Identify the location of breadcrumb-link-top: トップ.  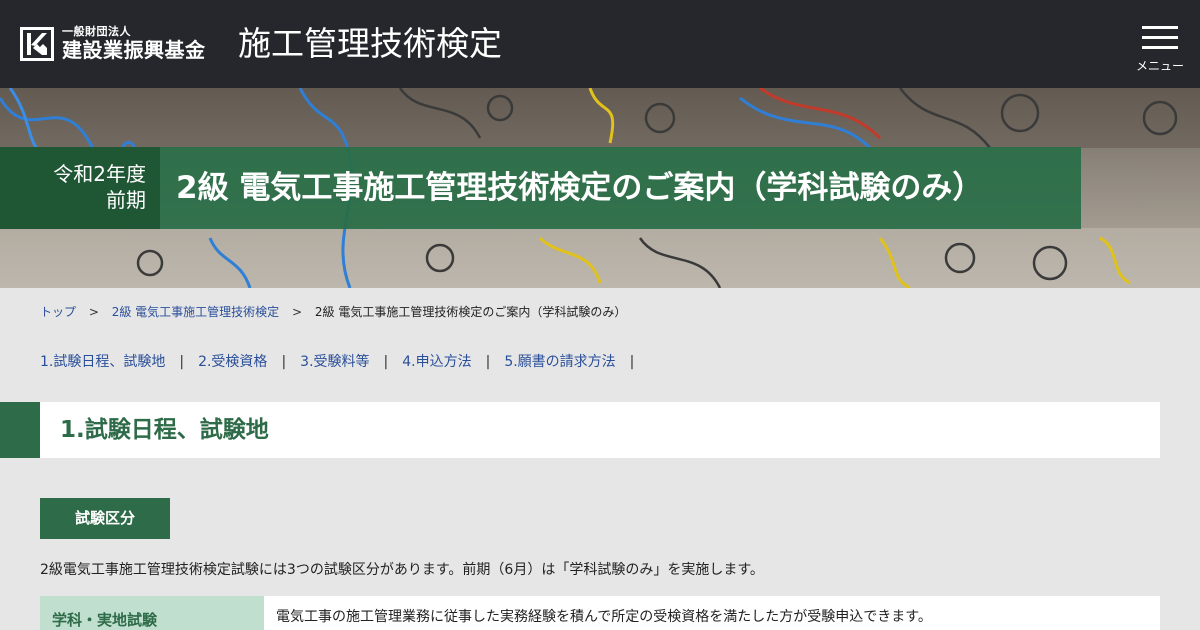
(58, 312).